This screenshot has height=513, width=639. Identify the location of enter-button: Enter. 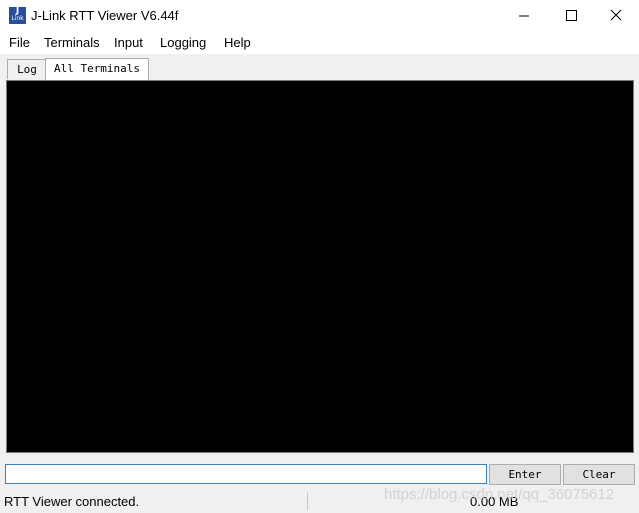
(525, 474).